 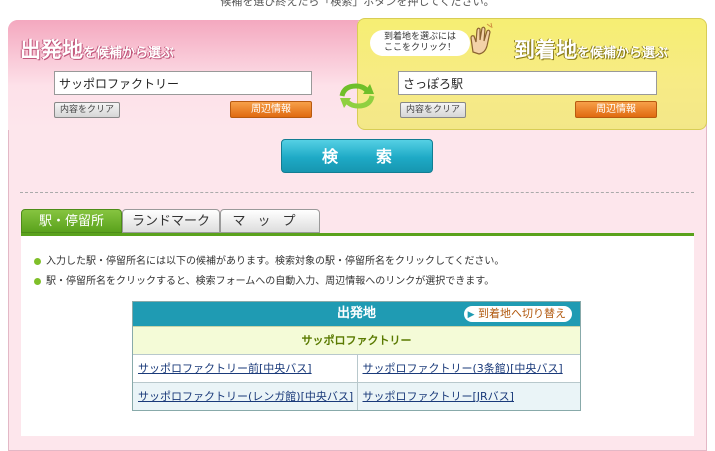 I want to click on instruction-note: 候補を選び終えたら「検索」ボタンを押してください。, so click(x=357, y=4).